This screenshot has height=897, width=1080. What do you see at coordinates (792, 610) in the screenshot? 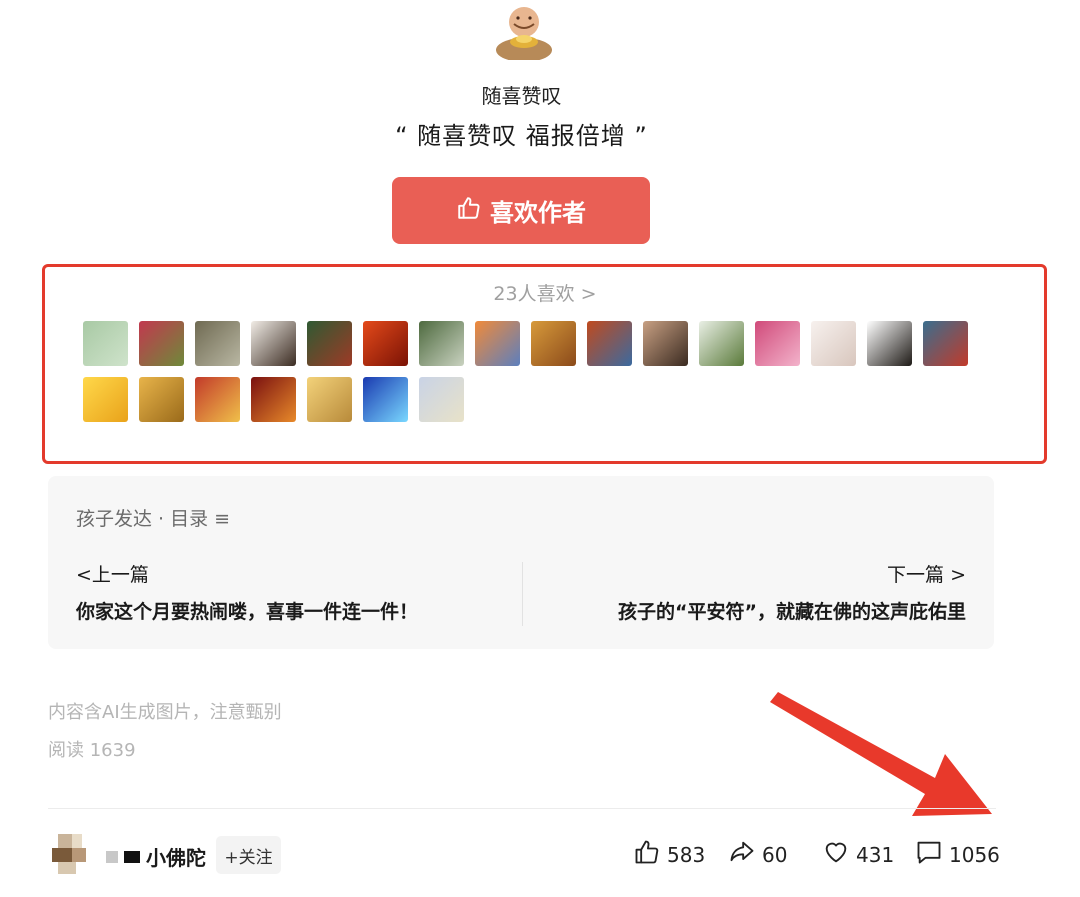
I see `next-article-title: 孩子的“平安符”，就藏在佛的这声庇佑里` at bounding box center [792, 610].